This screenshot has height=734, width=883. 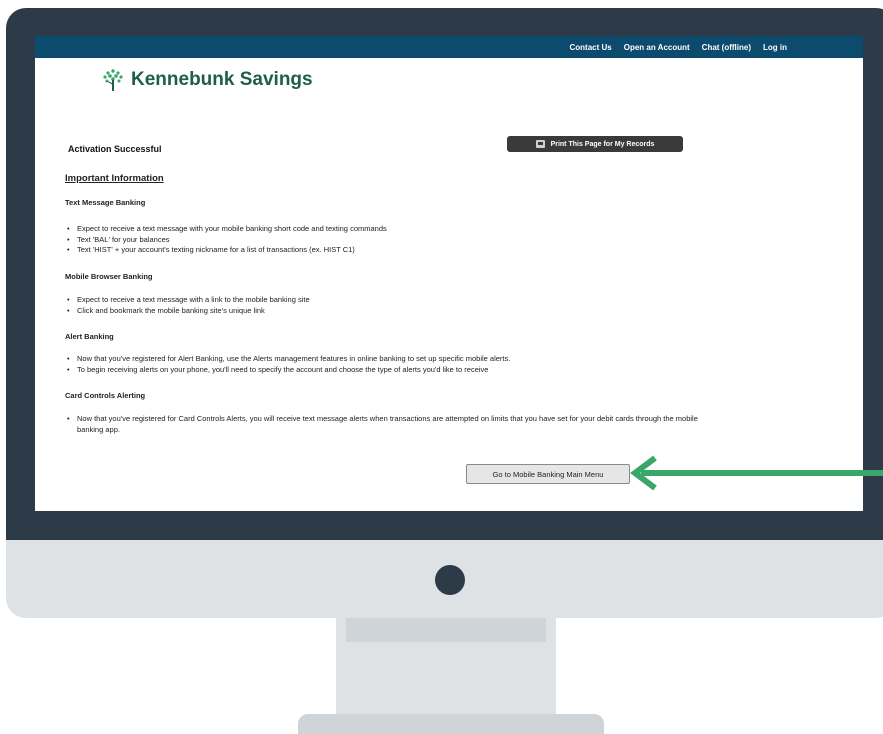 What do you see at coordinates (540, 144) in the screenshot?
I see `printer-icon` at bounding box center [540, 144].